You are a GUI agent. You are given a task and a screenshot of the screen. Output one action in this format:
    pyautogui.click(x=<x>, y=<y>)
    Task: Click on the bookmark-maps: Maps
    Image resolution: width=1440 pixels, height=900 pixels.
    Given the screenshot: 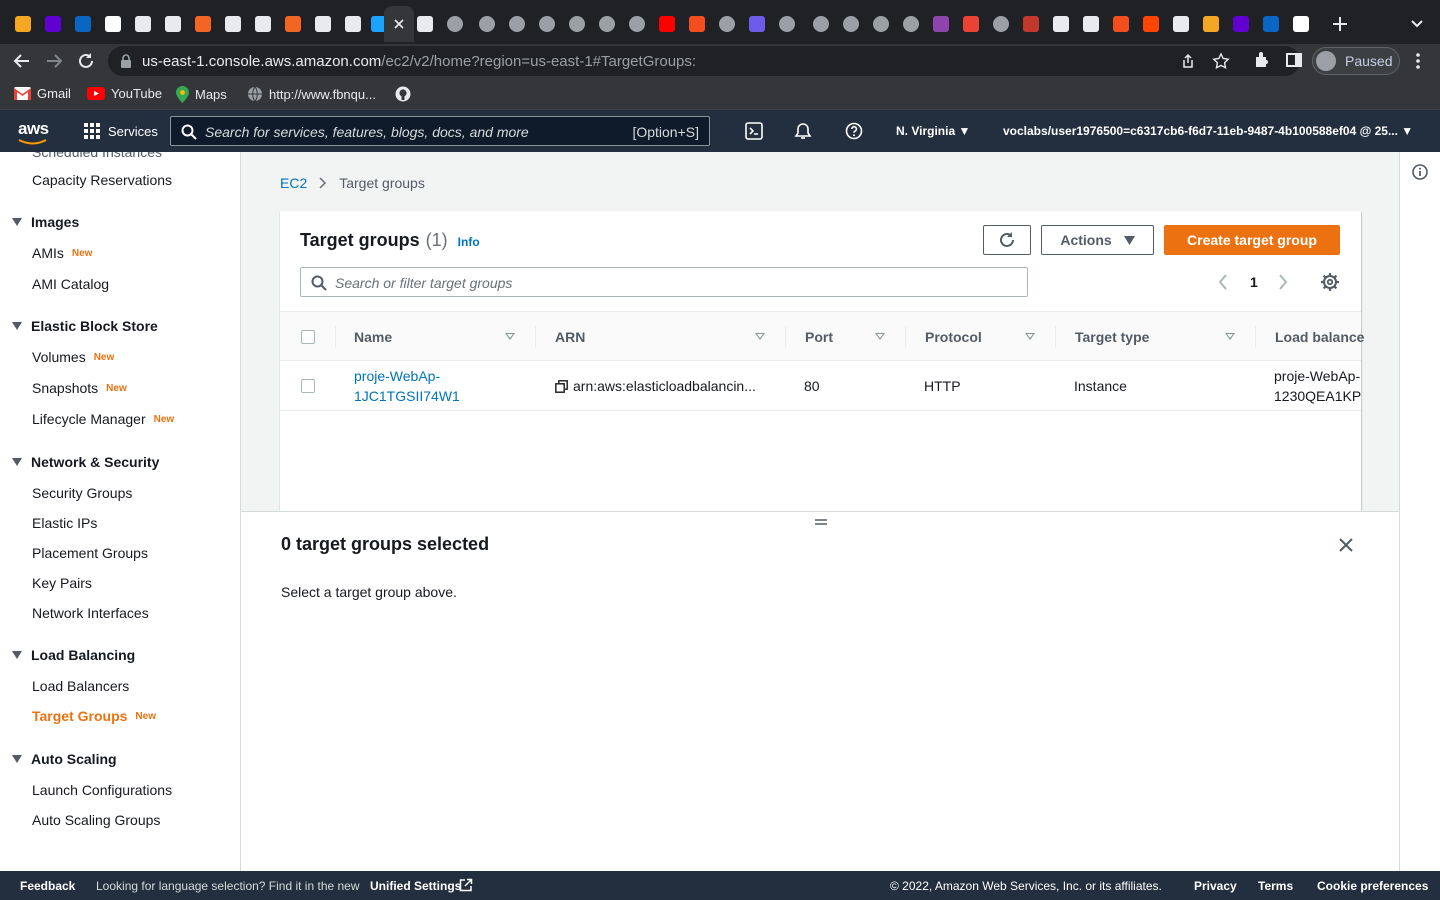 What is the action you would take?
    pyautogui.click(x=201, y=94)
    